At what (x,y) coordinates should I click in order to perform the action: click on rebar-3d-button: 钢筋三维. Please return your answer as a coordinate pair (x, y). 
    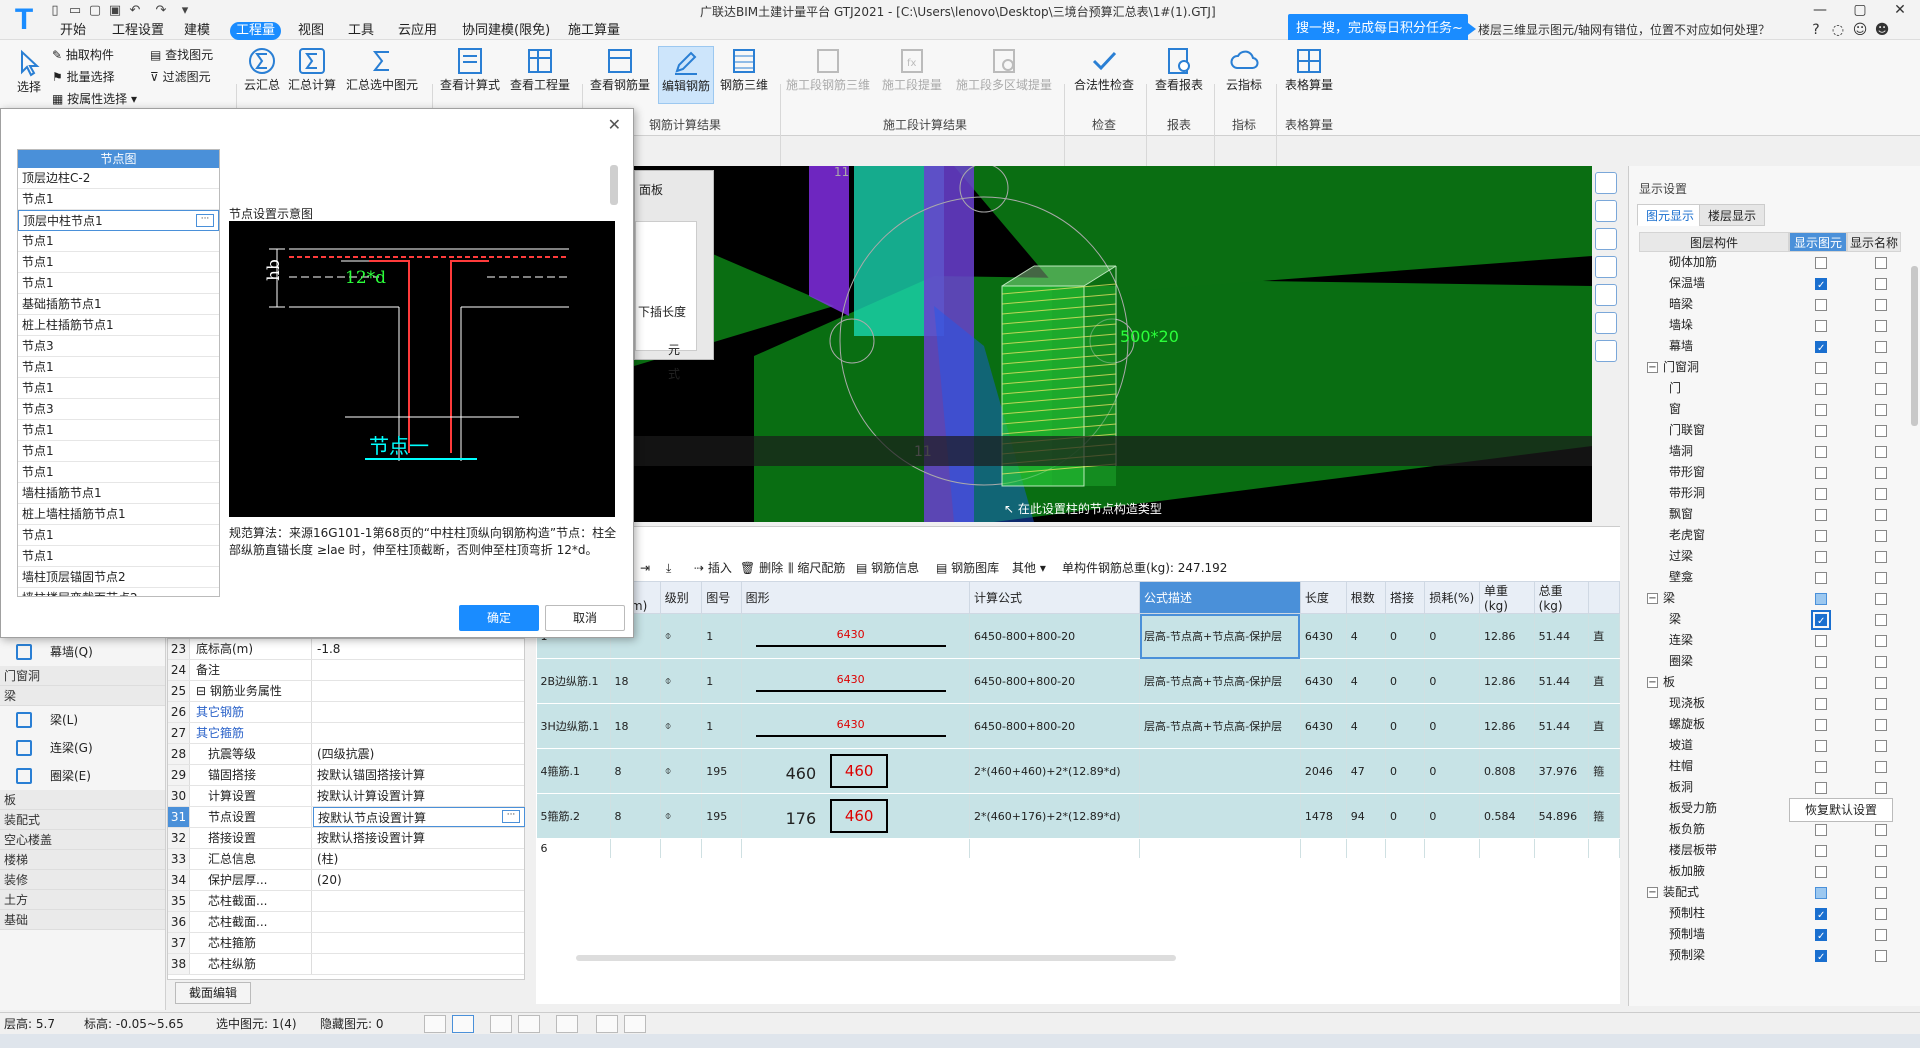
    Looking at the image, I should click on (744, 69).